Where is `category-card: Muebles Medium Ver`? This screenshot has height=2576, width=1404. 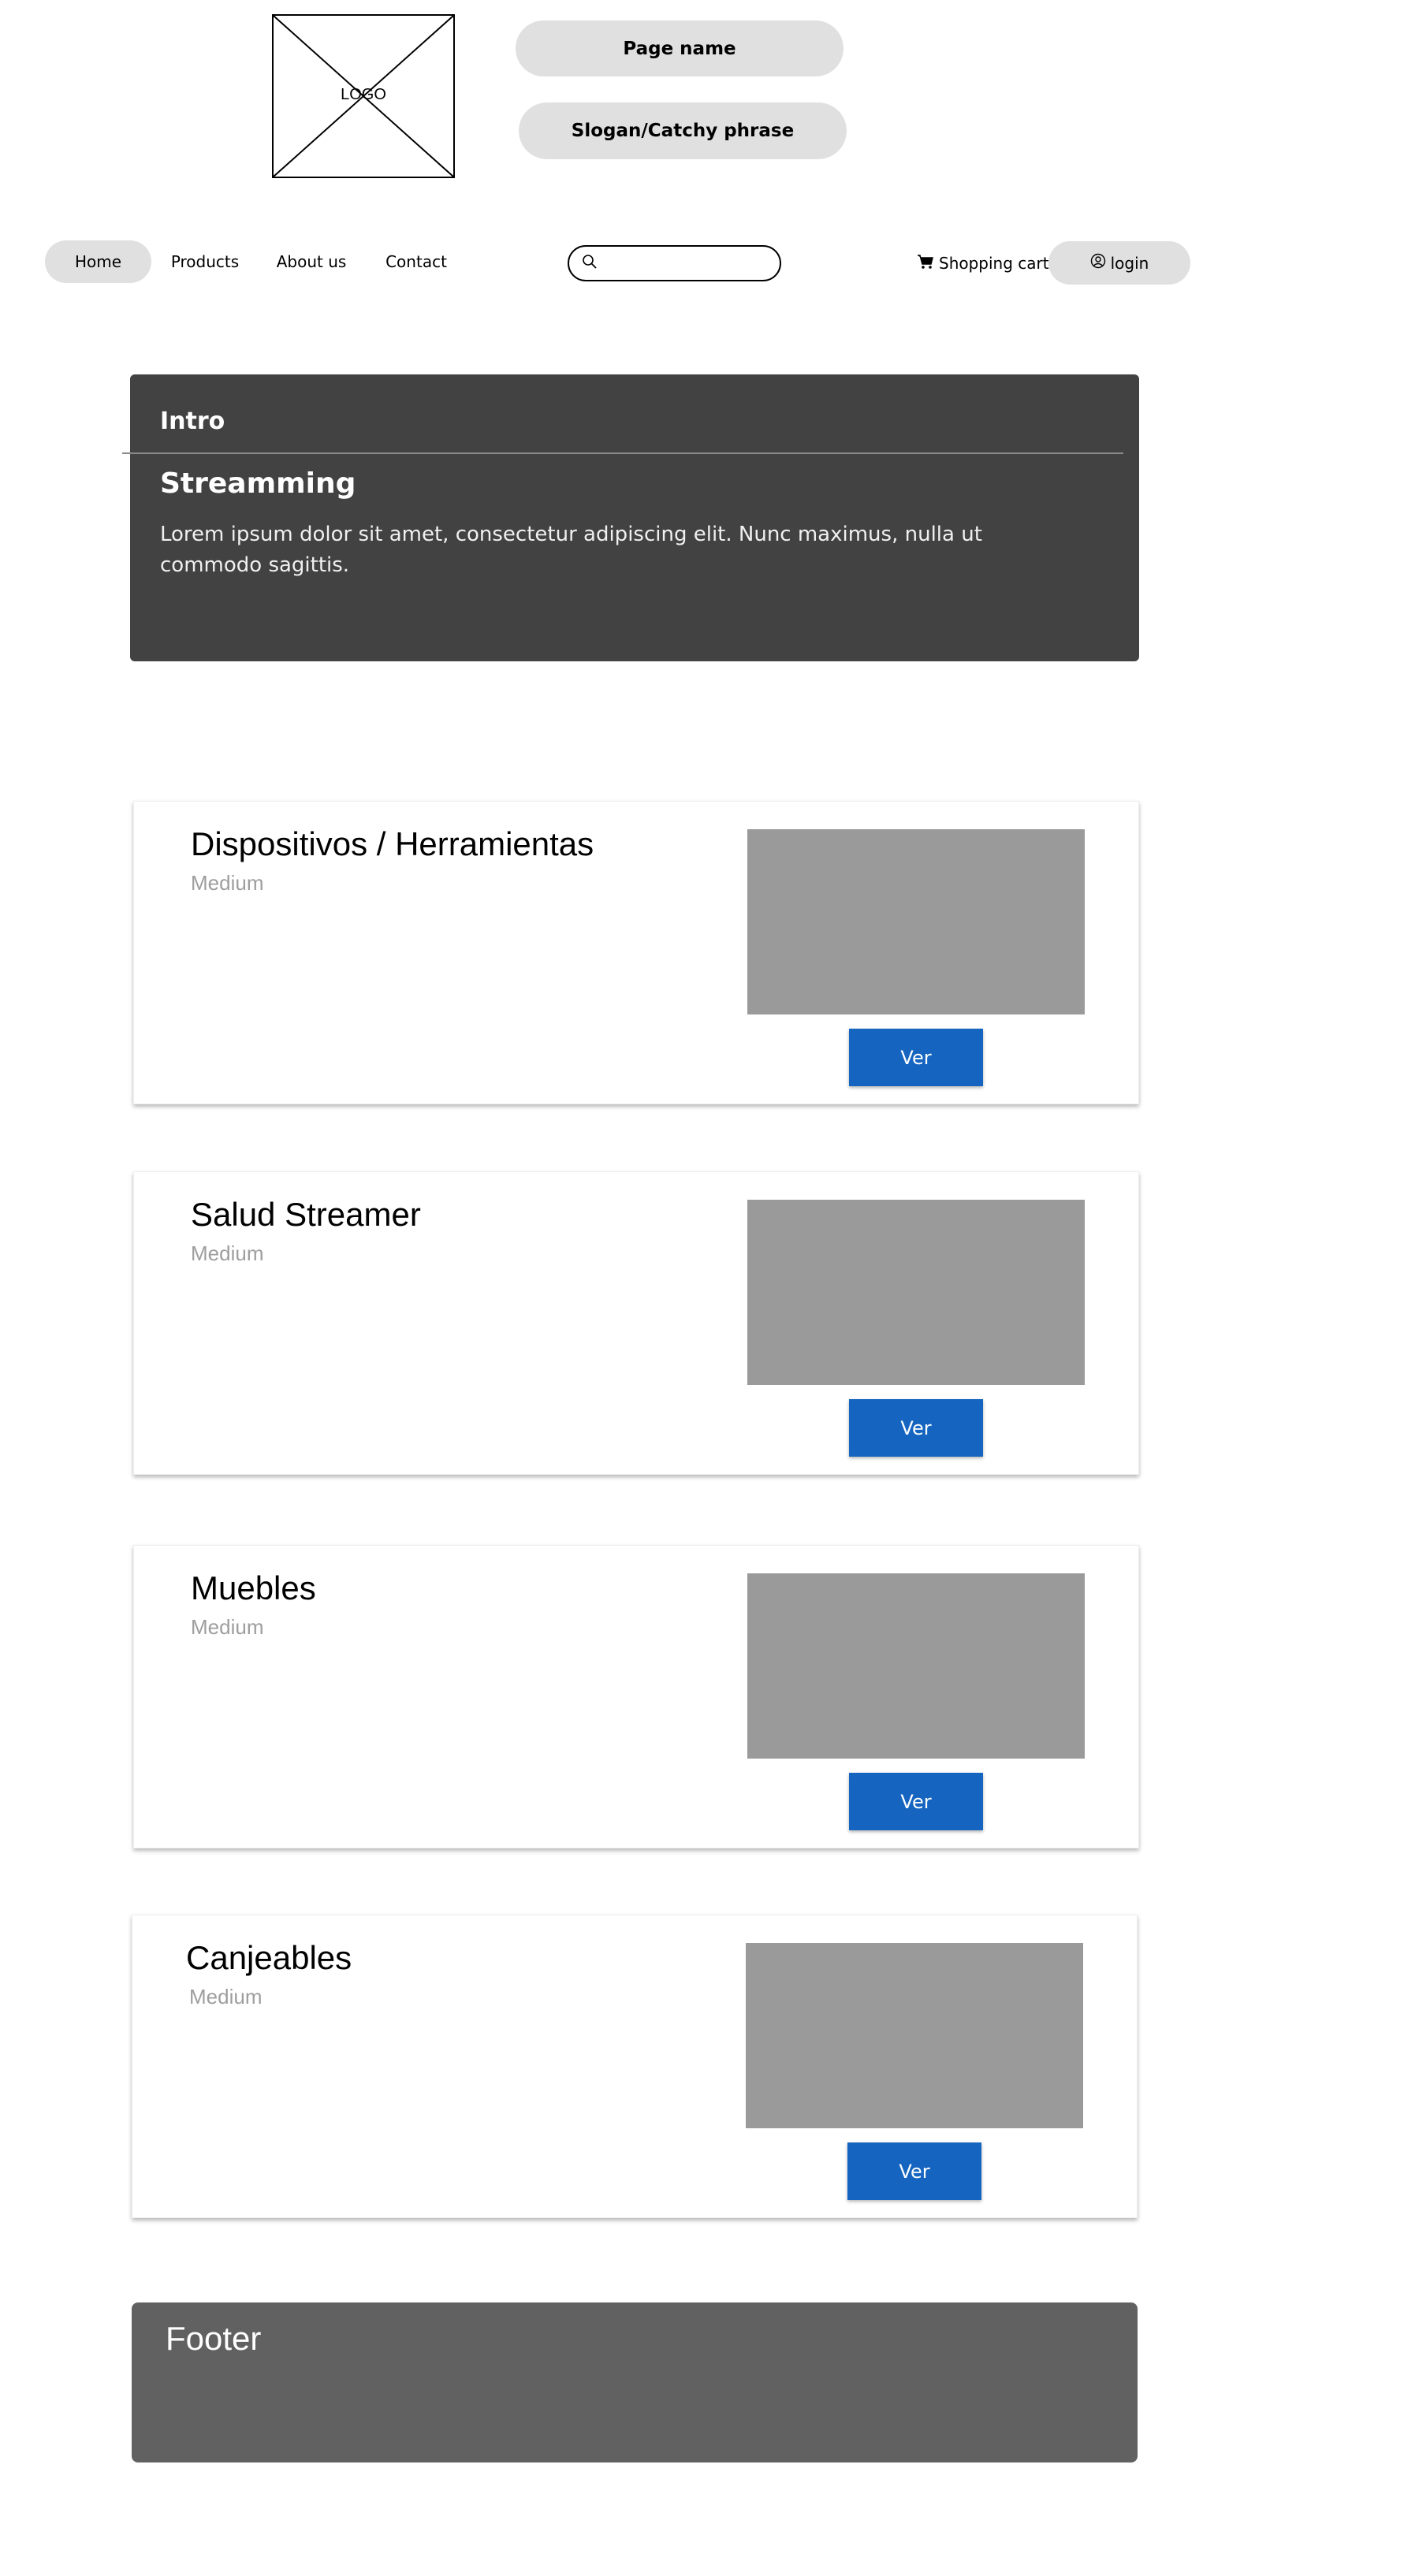
category-card: Muebles Medium Ver is located at coordinates (636, 1696).